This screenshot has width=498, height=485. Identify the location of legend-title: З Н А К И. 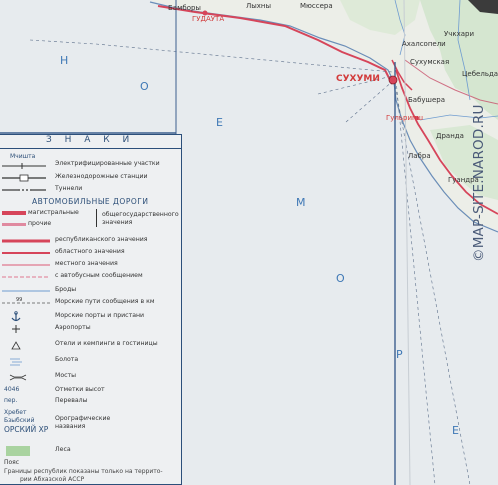
(90, 140).